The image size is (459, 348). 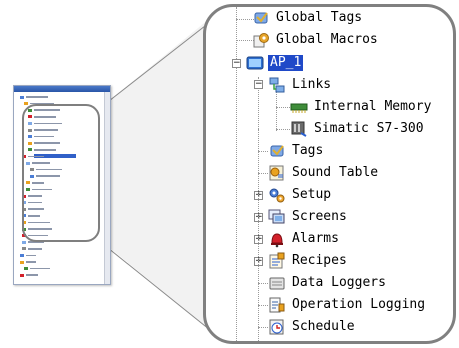 I want to click on tree-item-label: Internal Memory, so click(x=373, y=106).